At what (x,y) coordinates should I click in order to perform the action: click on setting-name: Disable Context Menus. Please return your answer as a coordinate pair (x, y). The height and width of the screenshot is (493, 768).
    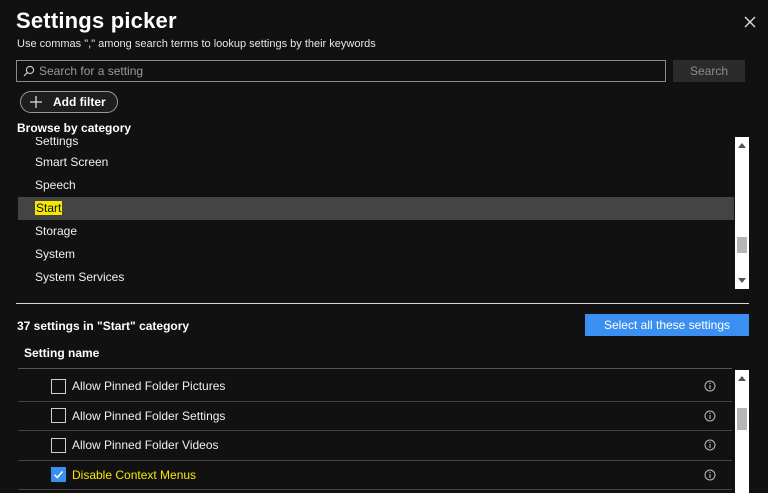
    Looking at the image, I should click on (134, 474).